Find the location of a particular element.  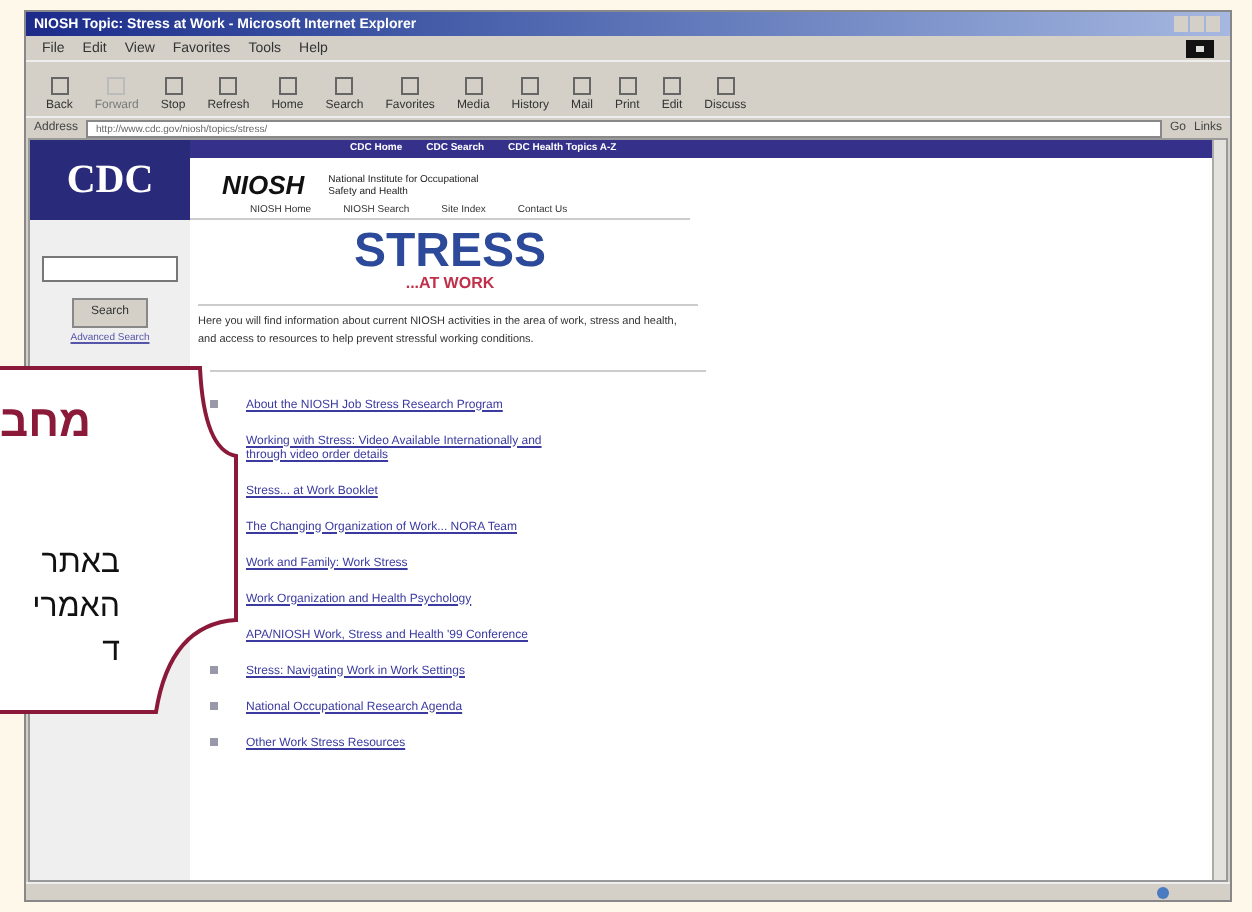

callout-text: האמרי is located at coordinates (76, 608).